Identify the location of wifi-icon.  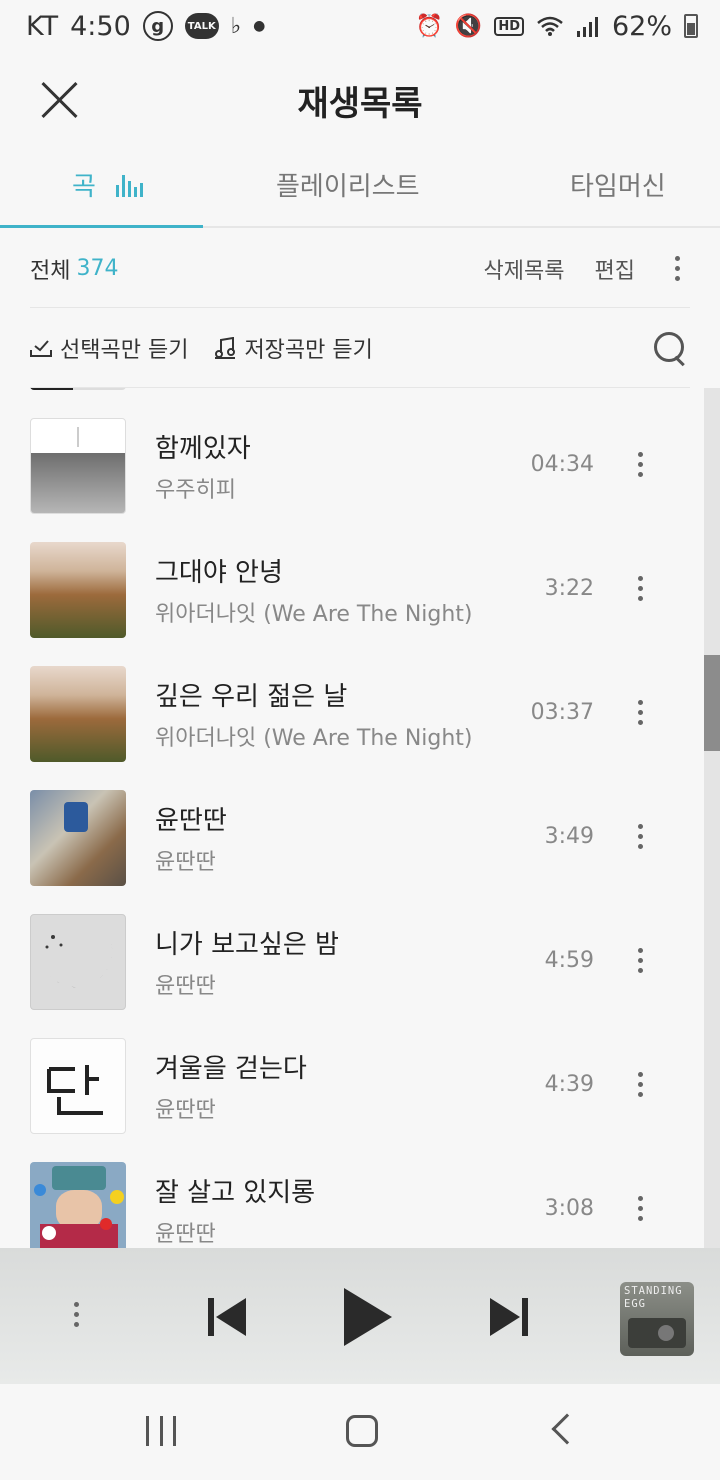
(550, 26).